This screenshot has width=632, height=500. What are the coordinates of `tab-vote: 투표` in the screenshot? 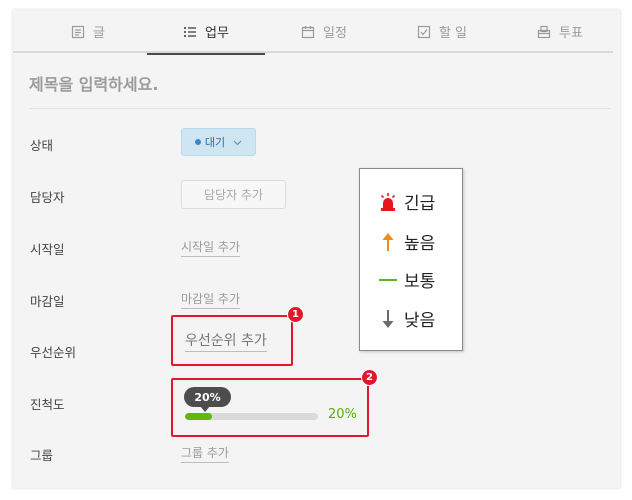 It's located at (560, 31).